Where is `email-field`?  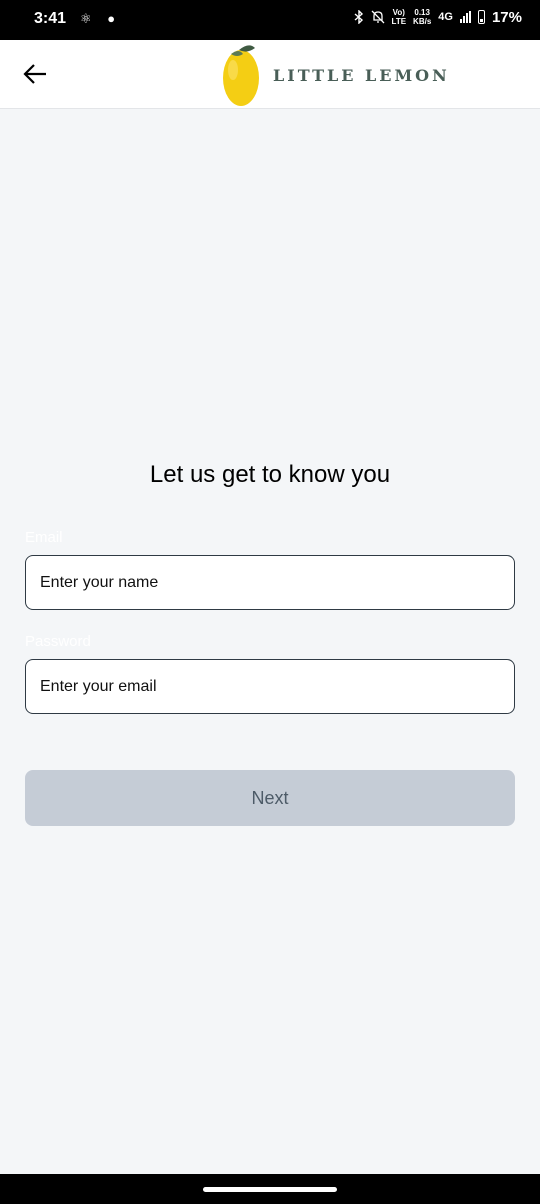
email-field is located at coordinates (270, 686).